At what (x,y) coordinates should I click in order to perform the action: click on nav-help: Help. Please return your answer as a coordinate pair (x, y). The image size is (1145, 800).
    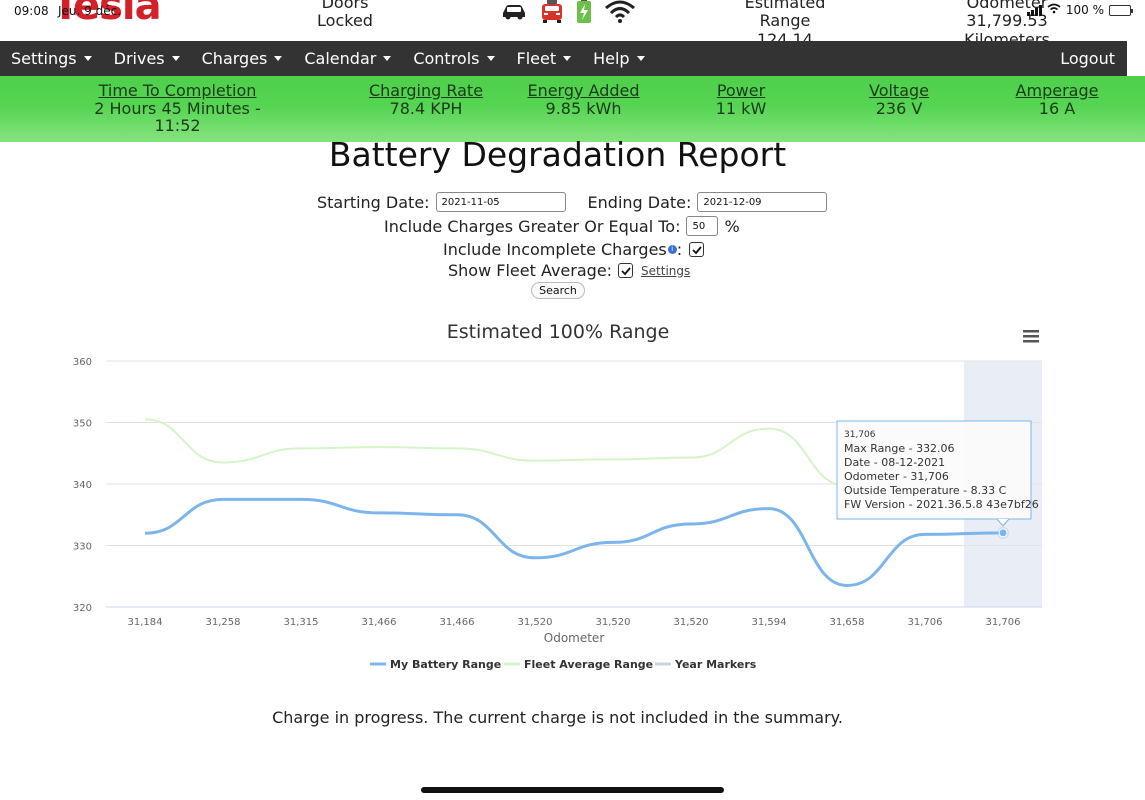
    Looking at the image, I should click on (618, 58).